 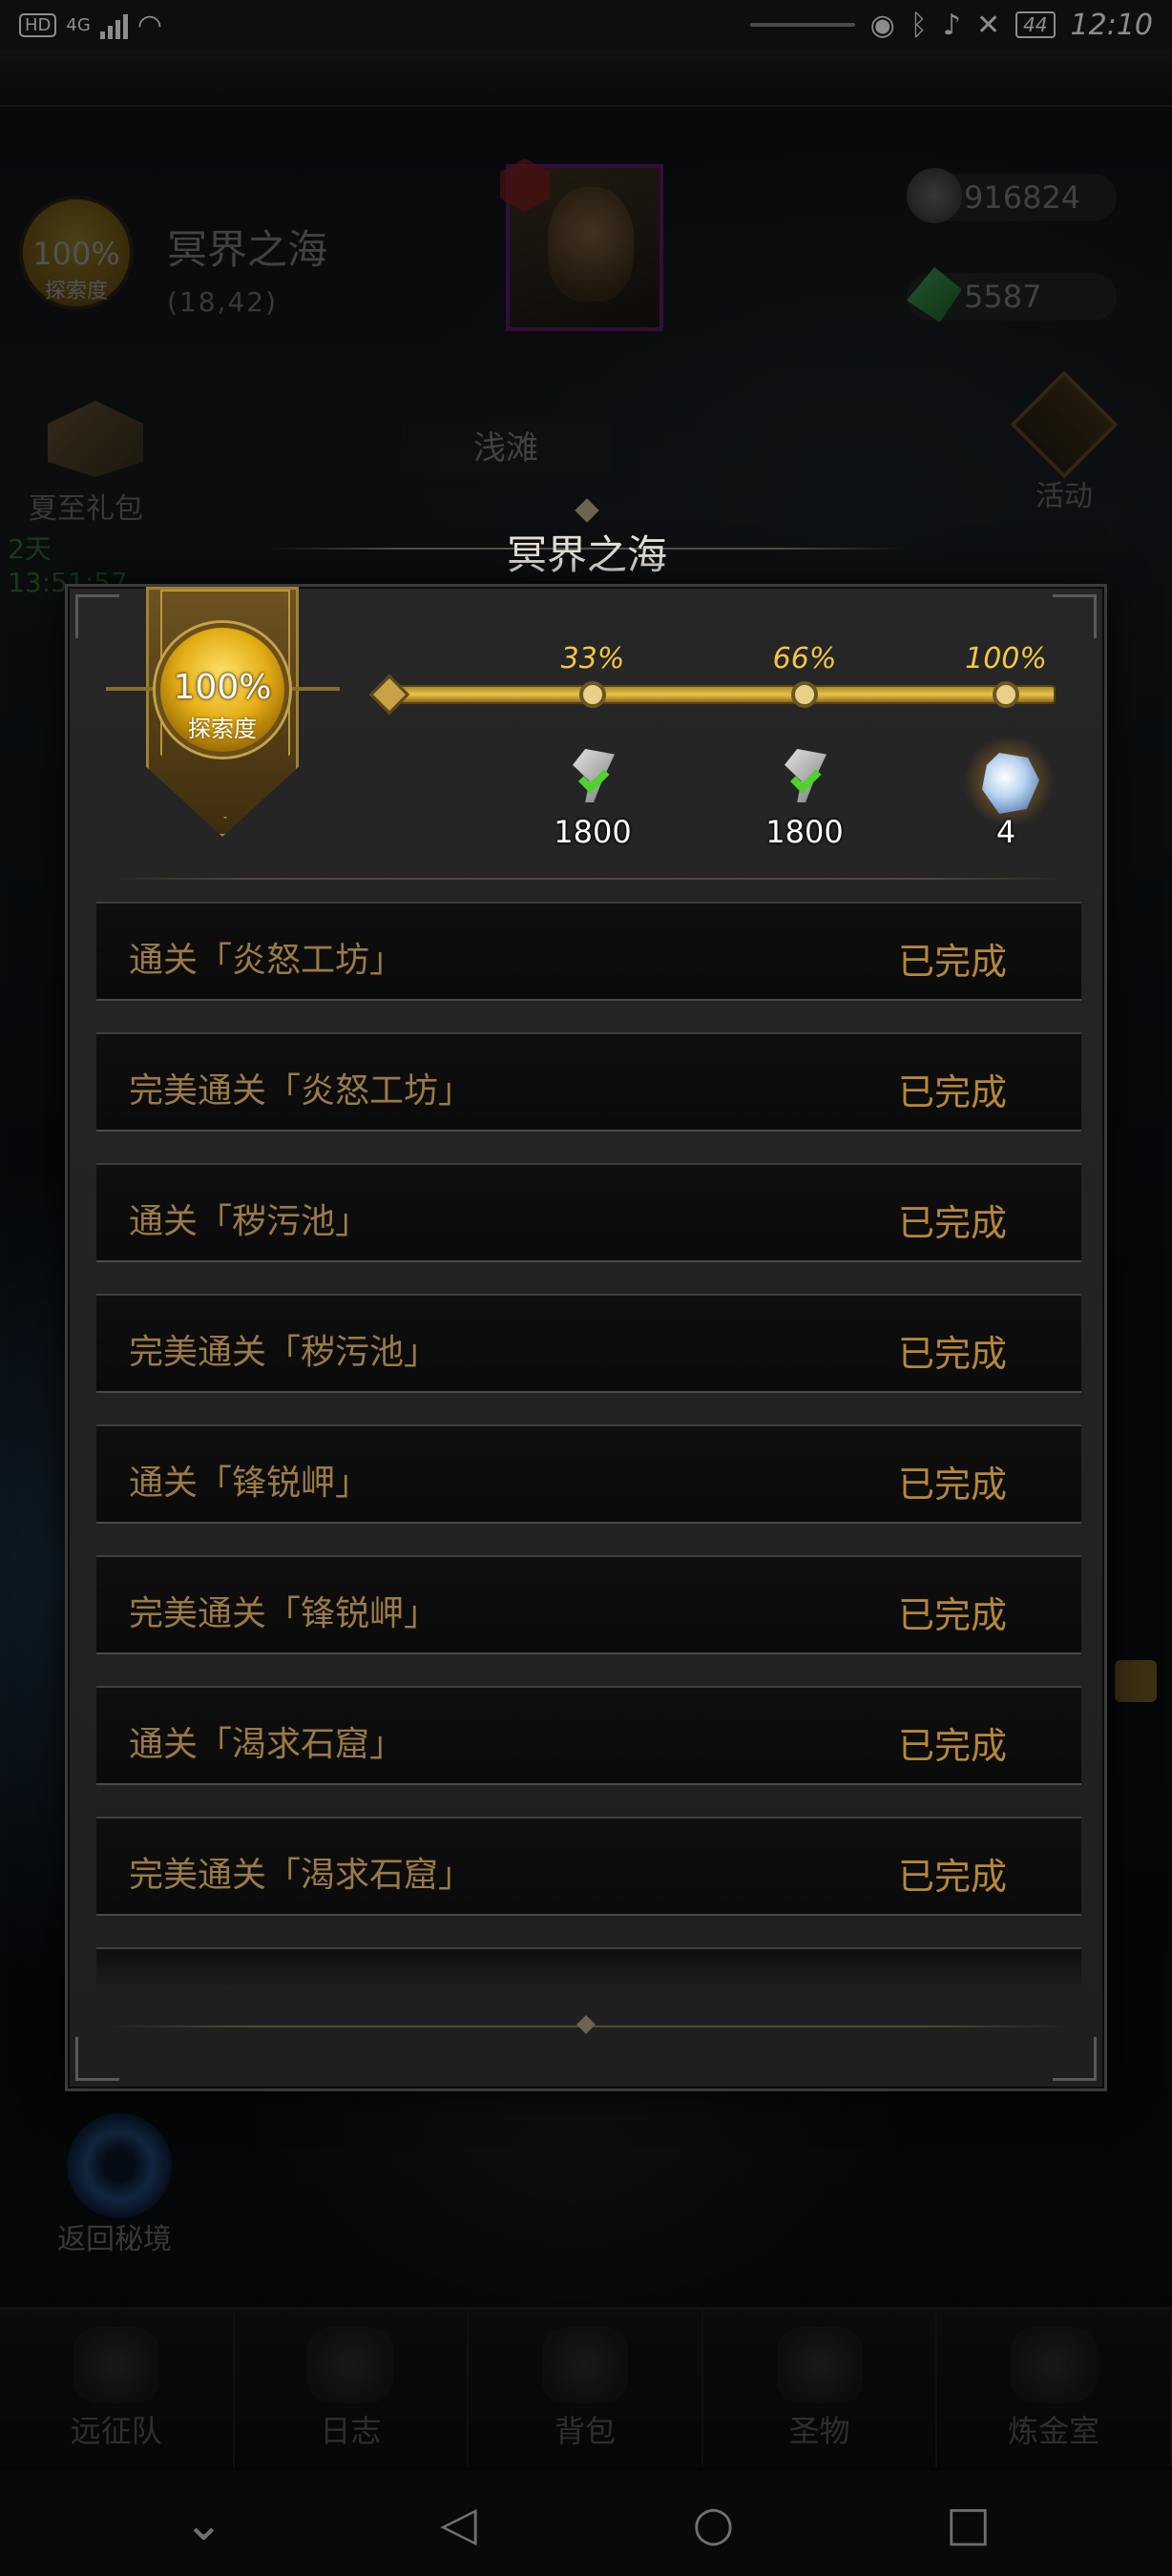 I want to click on task-row: 完美通关「炎怒工坊」 已完成, so click(x=589, y=1082).